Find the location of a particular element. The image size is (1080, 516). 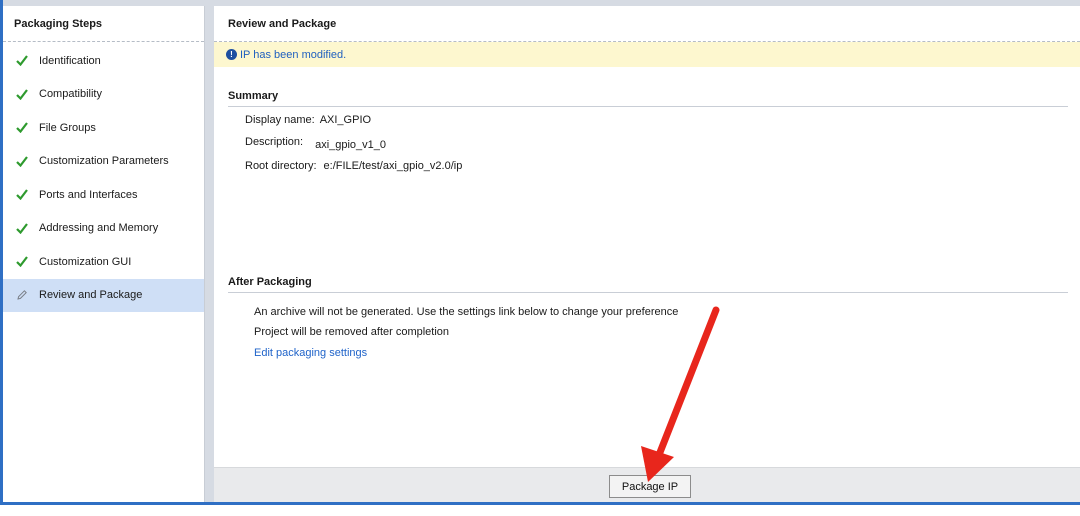

step-review-and-package: Review and Package is located at coordinates (103, 295).